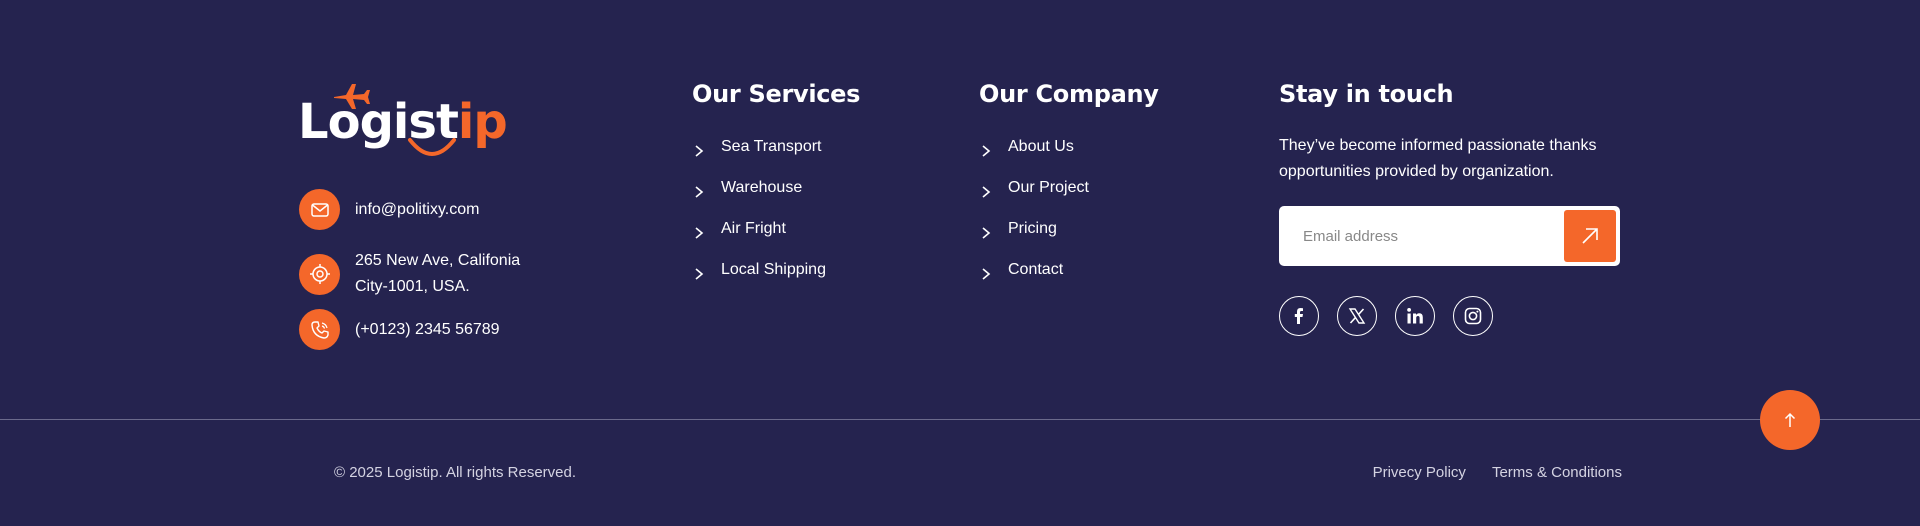  I want to click on services-link-local-shipping: Local Shipping, so click(759, 277).